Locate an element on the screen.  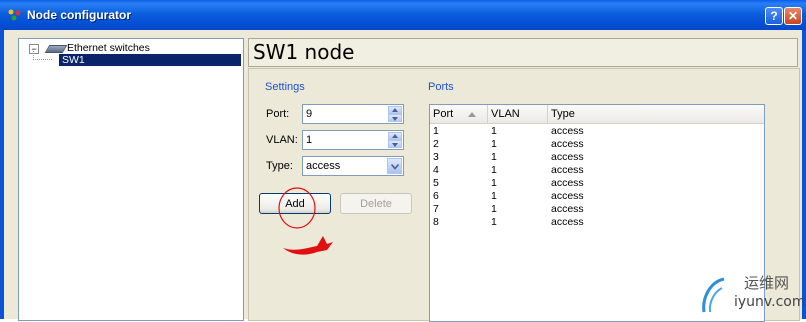
help-button: ? is located at coordinates (774, 16).